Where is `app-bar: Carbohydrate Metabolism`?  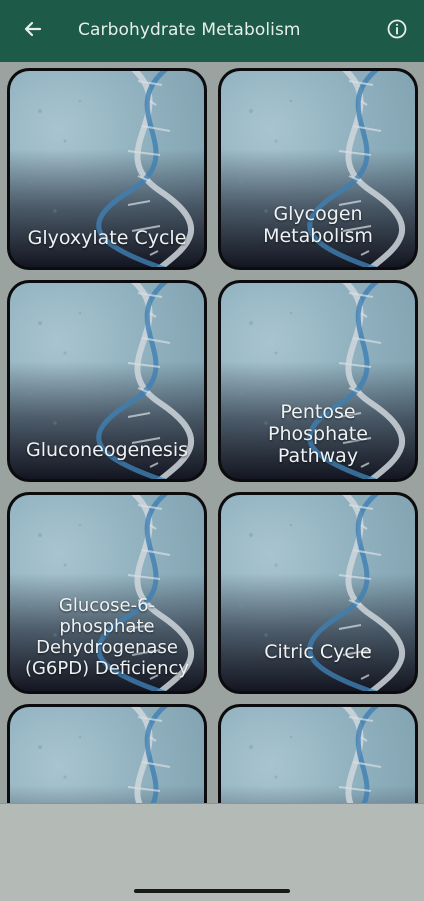
app-bar: Carbohydrate Metabolism is located at coordinates (212, 31).